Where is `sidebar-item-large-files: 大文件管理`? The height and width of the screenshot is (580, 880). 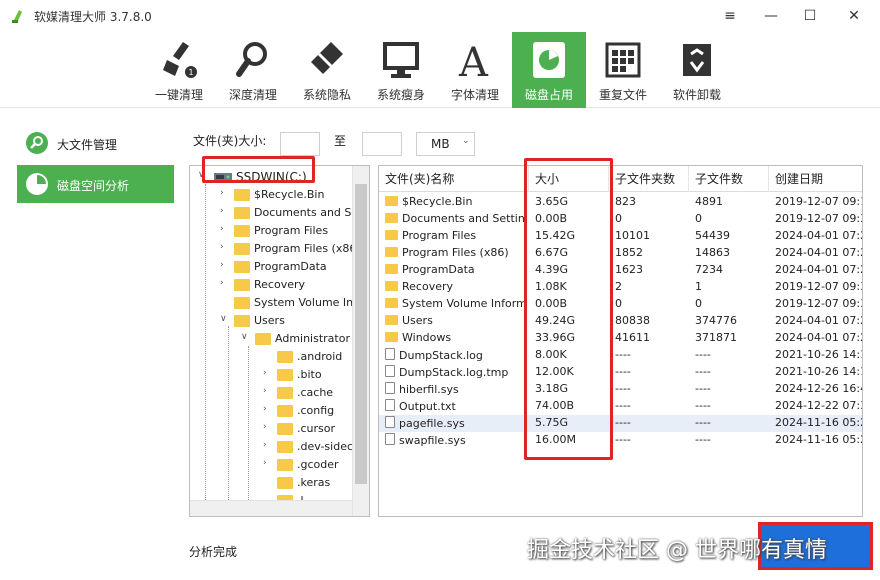
sidebar-item-large-files: 大文件管理 is located at coordinates (95, 143).